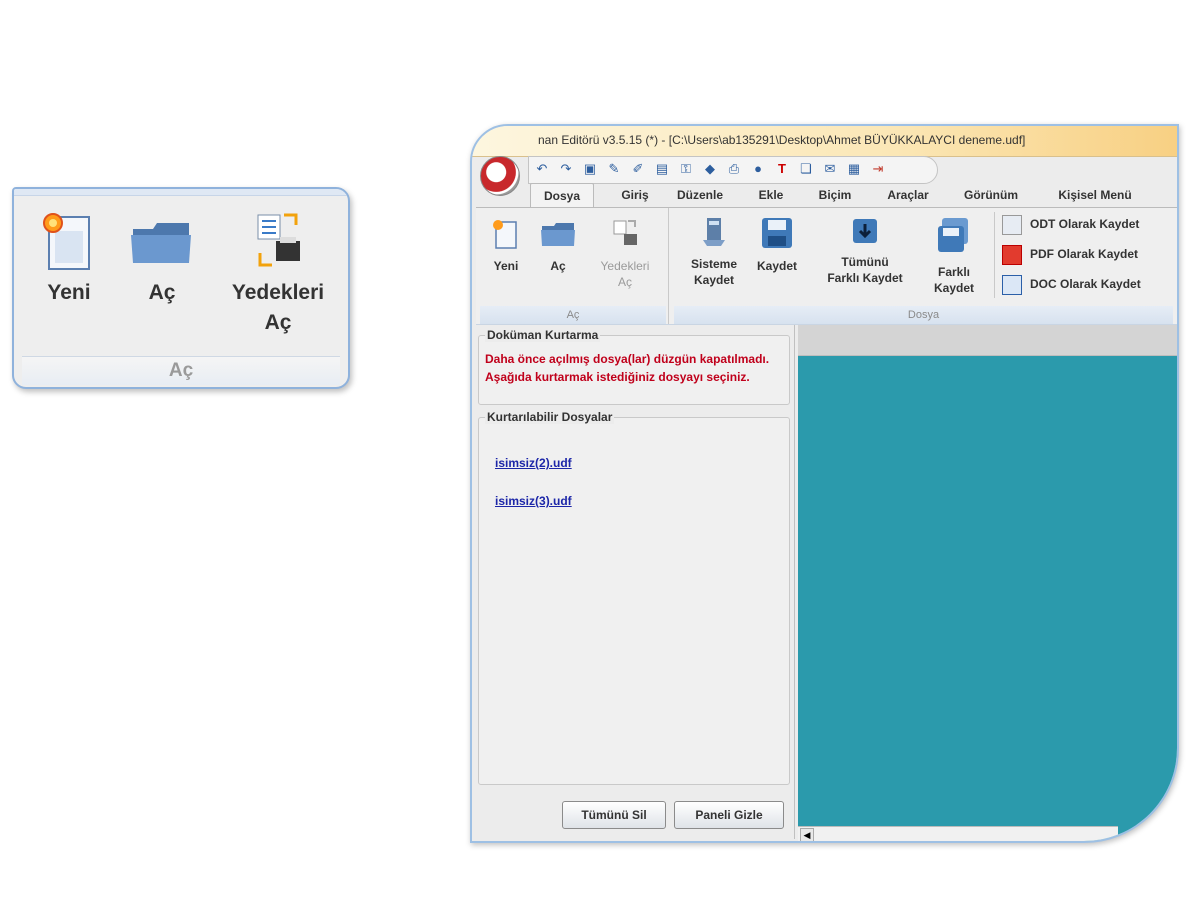  I want to click on tab-giris: Giriş, so click(635, 195).